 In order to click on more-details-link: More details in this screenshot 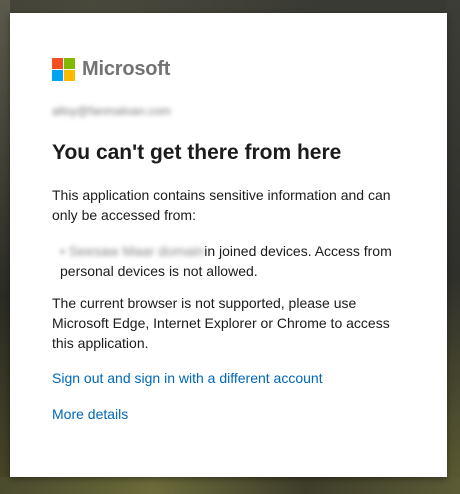, I will do `click(90, 414)`.